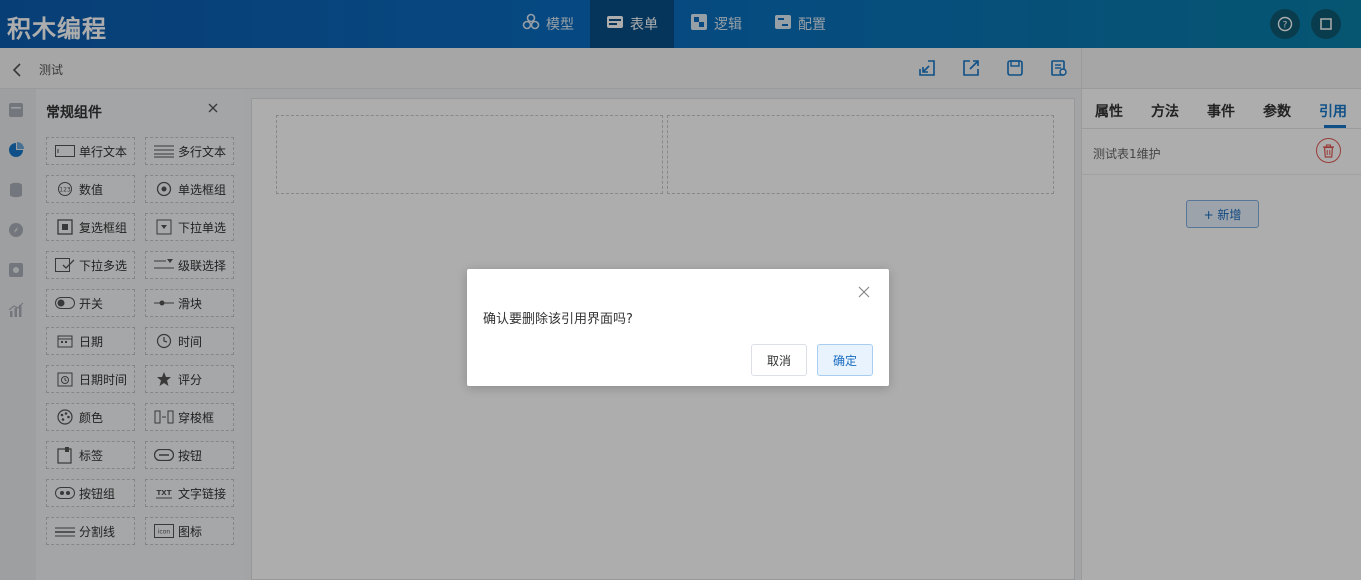 The image size is (1361, 580). Describe the element at coordinates (845, 360) in the screenshot. I see `confirm-button: 确定` at that location.